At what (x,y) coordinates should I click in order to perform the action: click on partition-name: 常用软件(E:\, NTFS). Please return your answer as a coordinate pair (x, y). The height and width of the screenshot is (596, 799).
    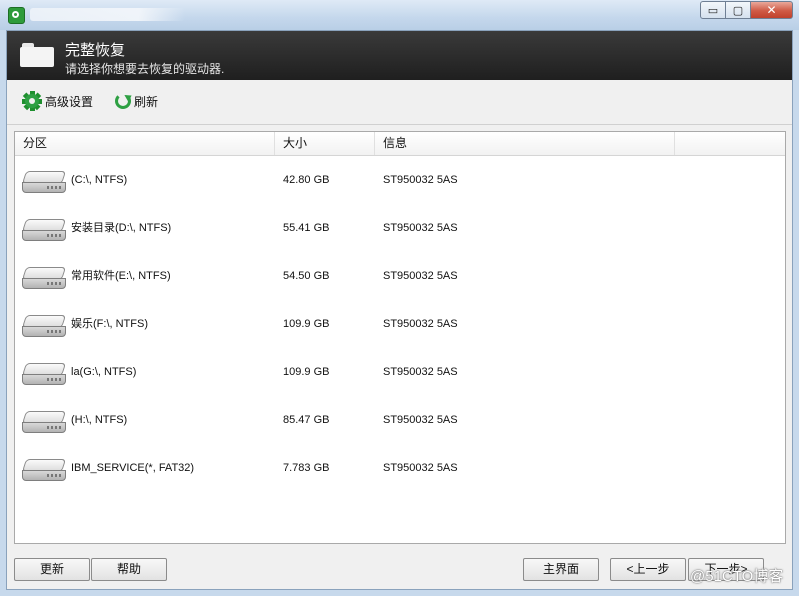
    Looking at the image, I should click on (121, 276).